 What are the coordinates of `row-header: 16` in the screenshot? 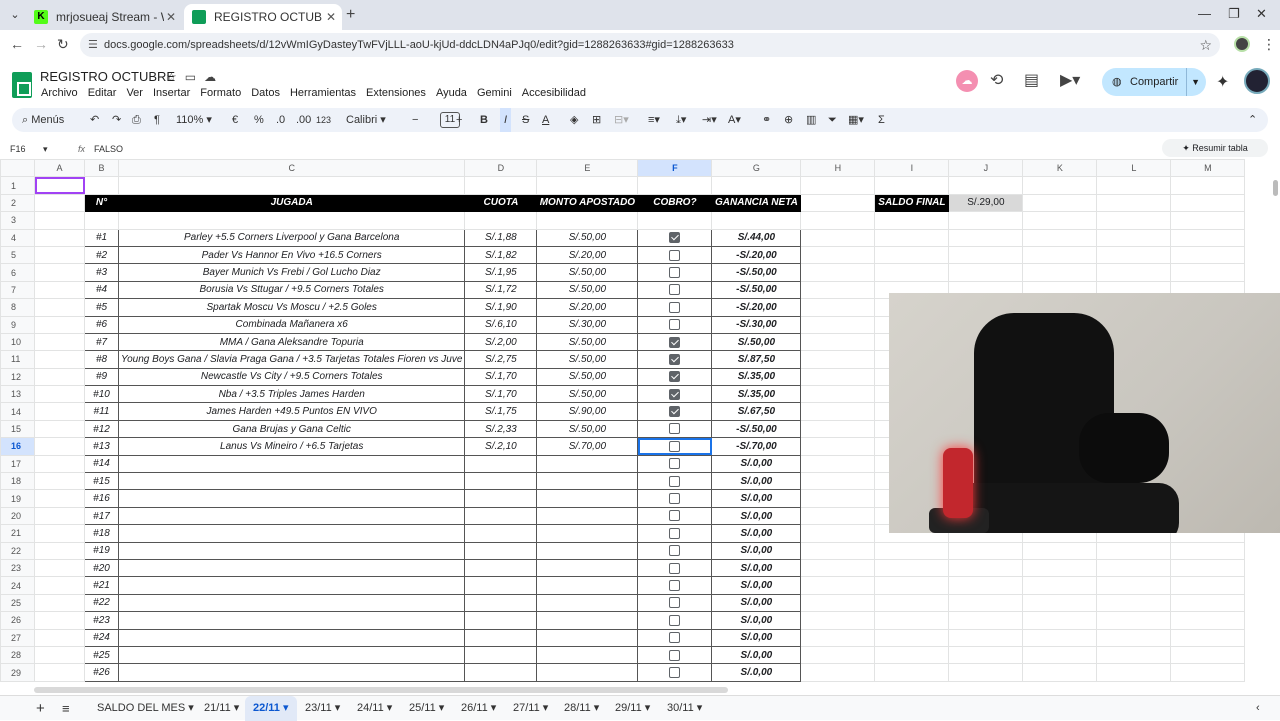 It's located at (17, 446).